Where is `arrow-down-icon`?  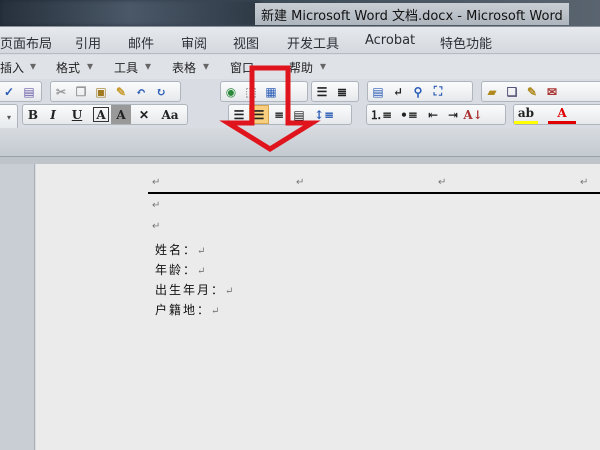
arrow-down-icon is located at coordinates (270, 108).